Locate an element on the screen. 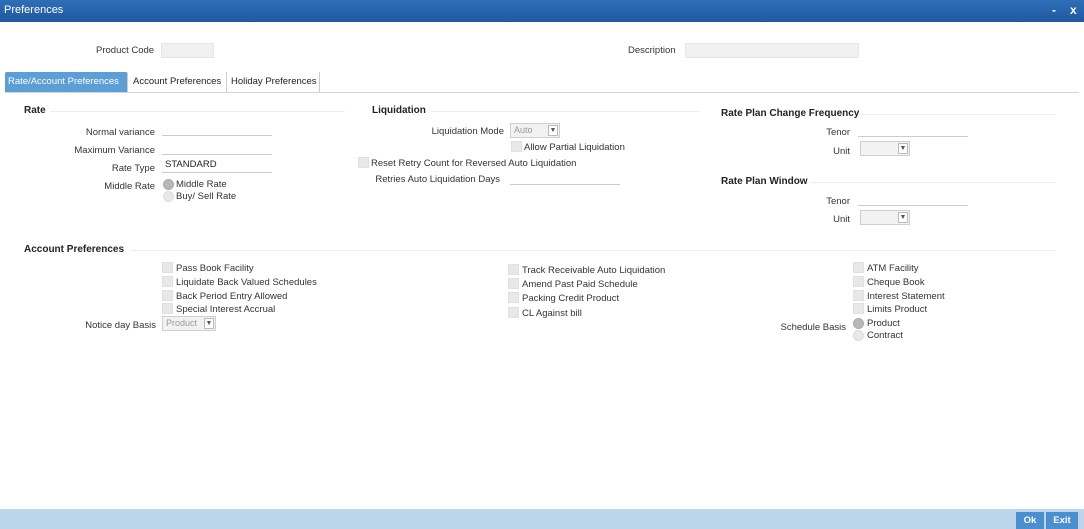 This screenshot has width=1084, height=529. notice-day-basis-select: Product ▼ is located at coordinates (189, 323).